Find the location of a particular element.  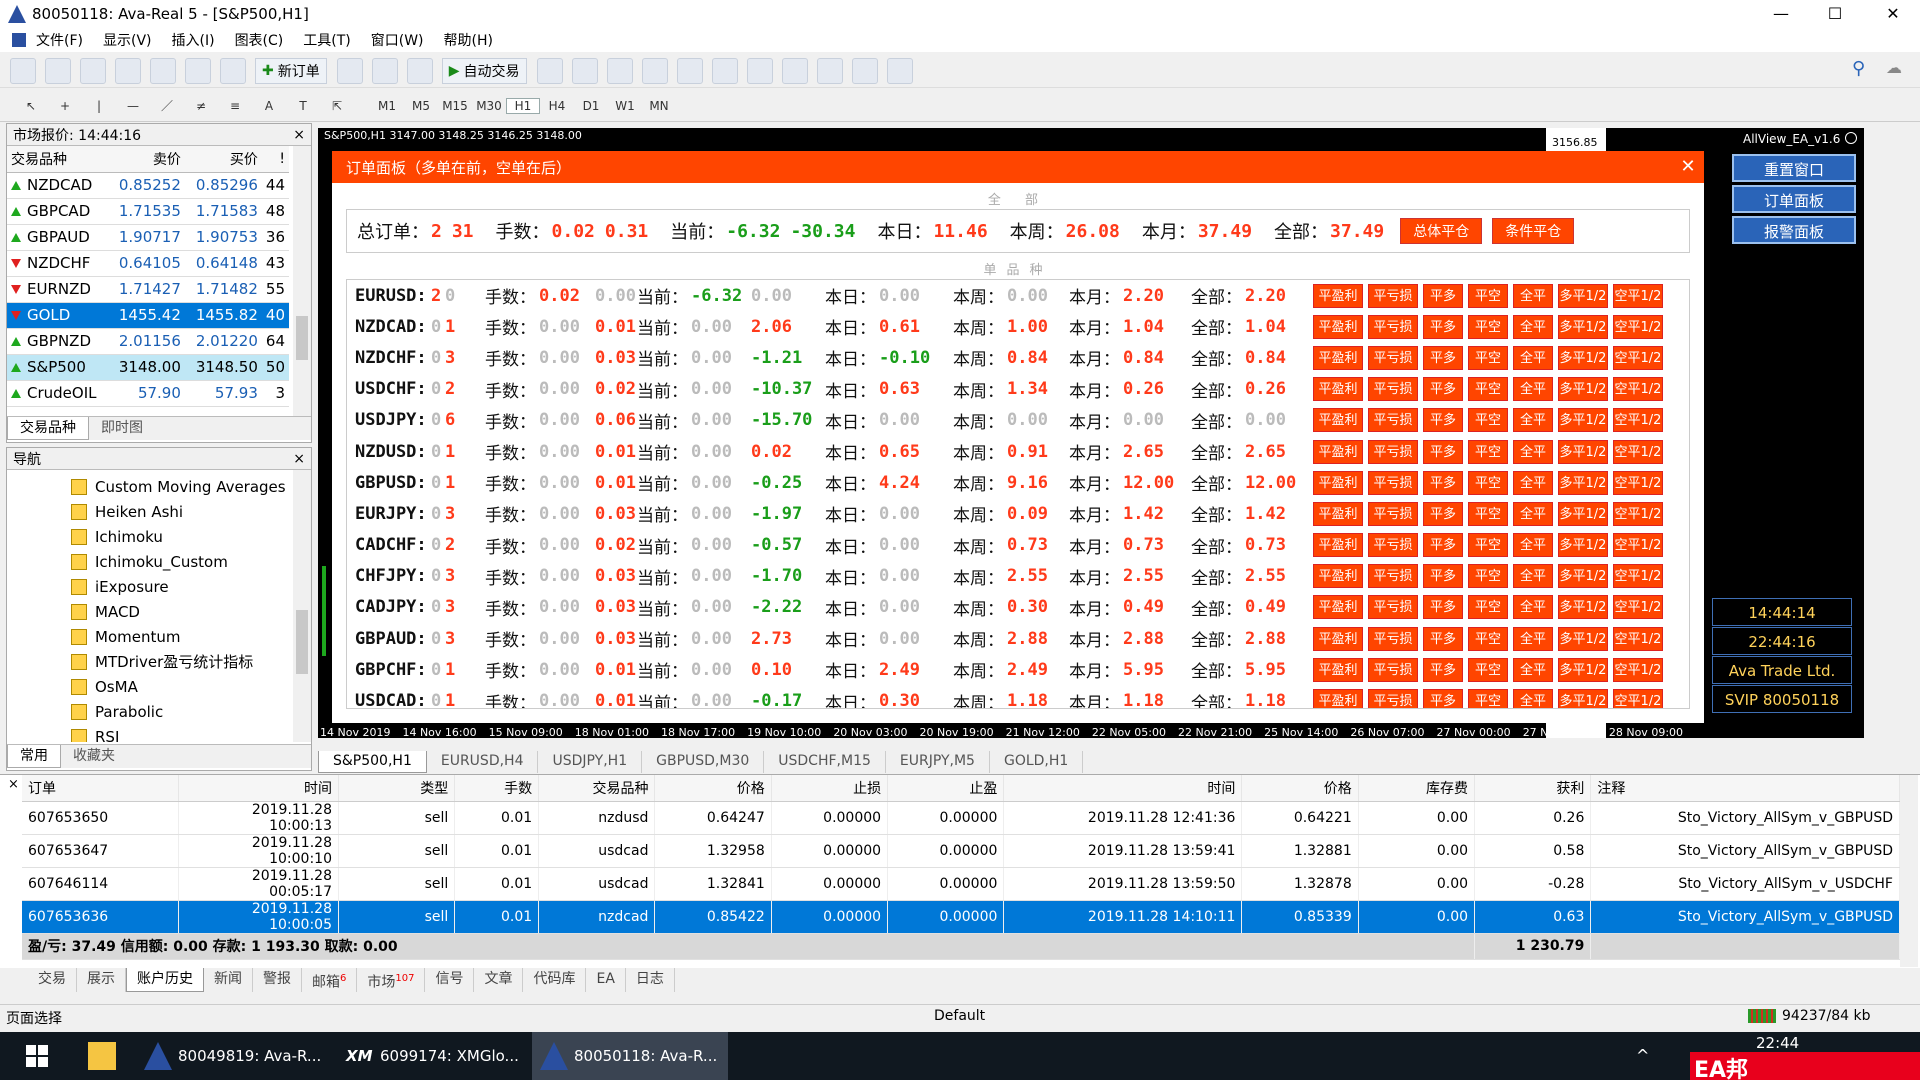

navigator-item: Parabolic is located at coordinates (159, 711).